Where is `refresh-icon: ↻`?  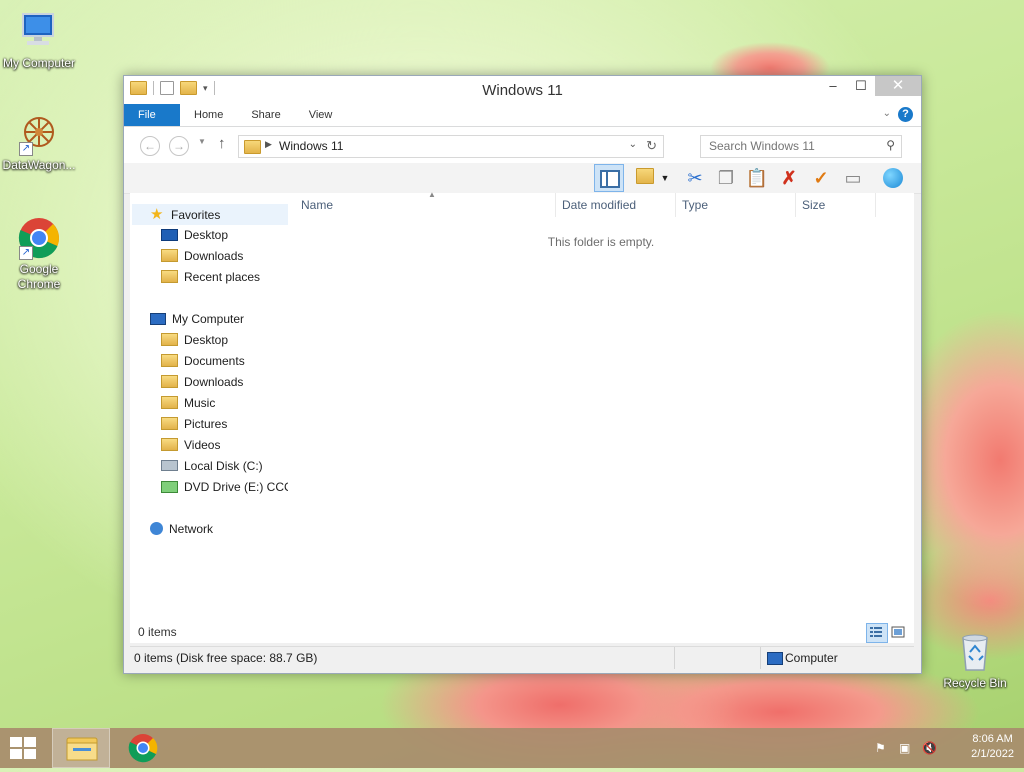
refresh-icon: ↻ is located at coordinates (651, 146).